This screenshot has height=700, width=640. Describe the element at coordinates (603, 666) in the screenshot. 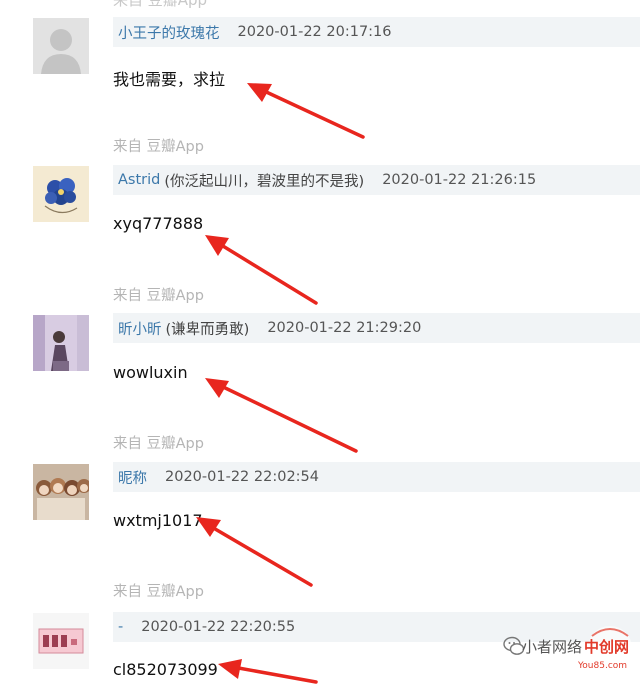

I see `watermark-site: You85.com` at that location.